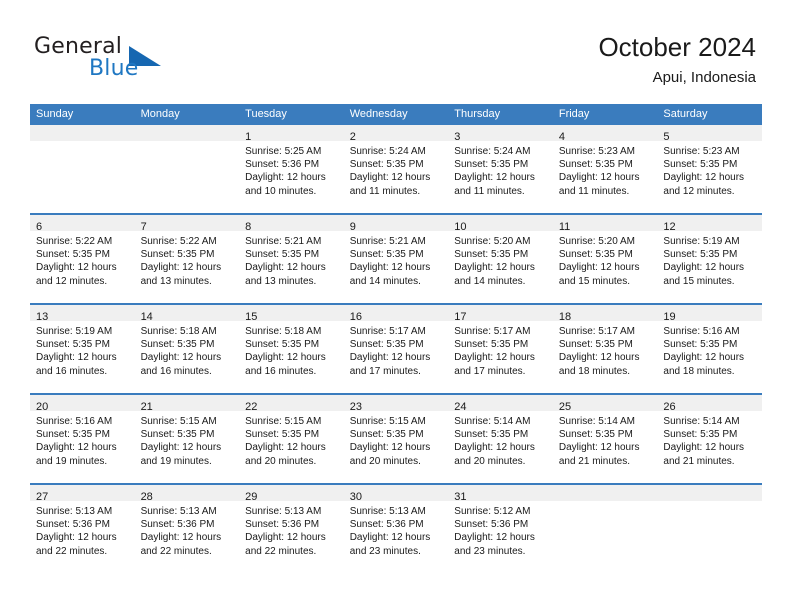 The width and height of the screenshot is (792, 612). What do you see at coordinates (176, 551) in the screenshot?
I see `daylight-text-line2: and 22 minutes.` at bounding box center [176, 551].